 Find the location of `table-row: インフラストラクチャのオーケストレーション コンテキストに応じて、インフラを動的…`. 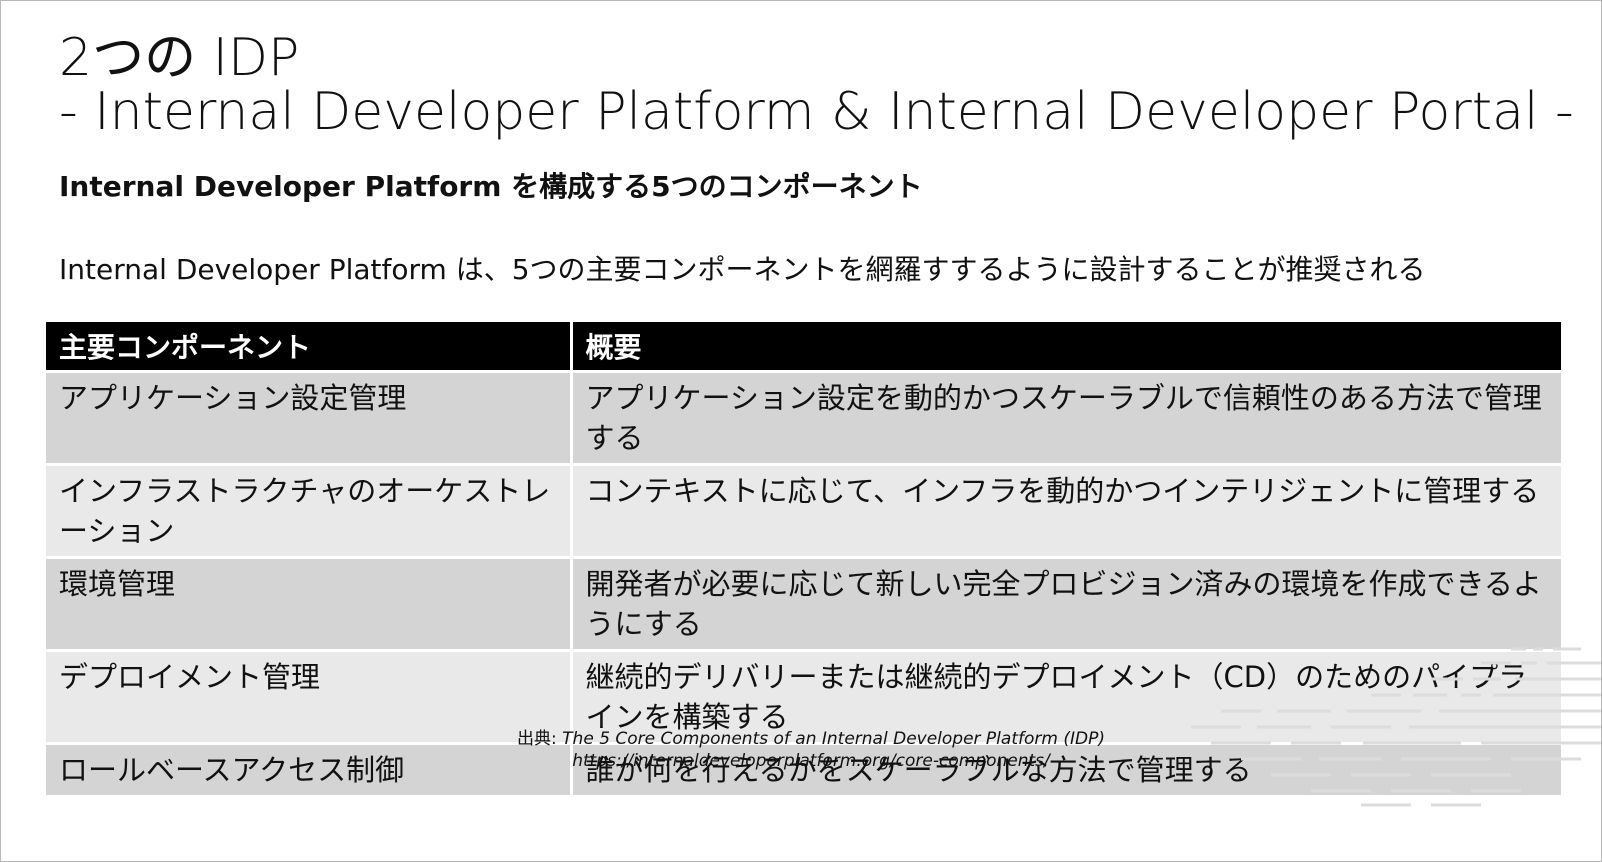

table-row: インフラストラクチャのオーケストレーション コンテキストに応じて、インフラを動的… is located at coordinates (803, 510).